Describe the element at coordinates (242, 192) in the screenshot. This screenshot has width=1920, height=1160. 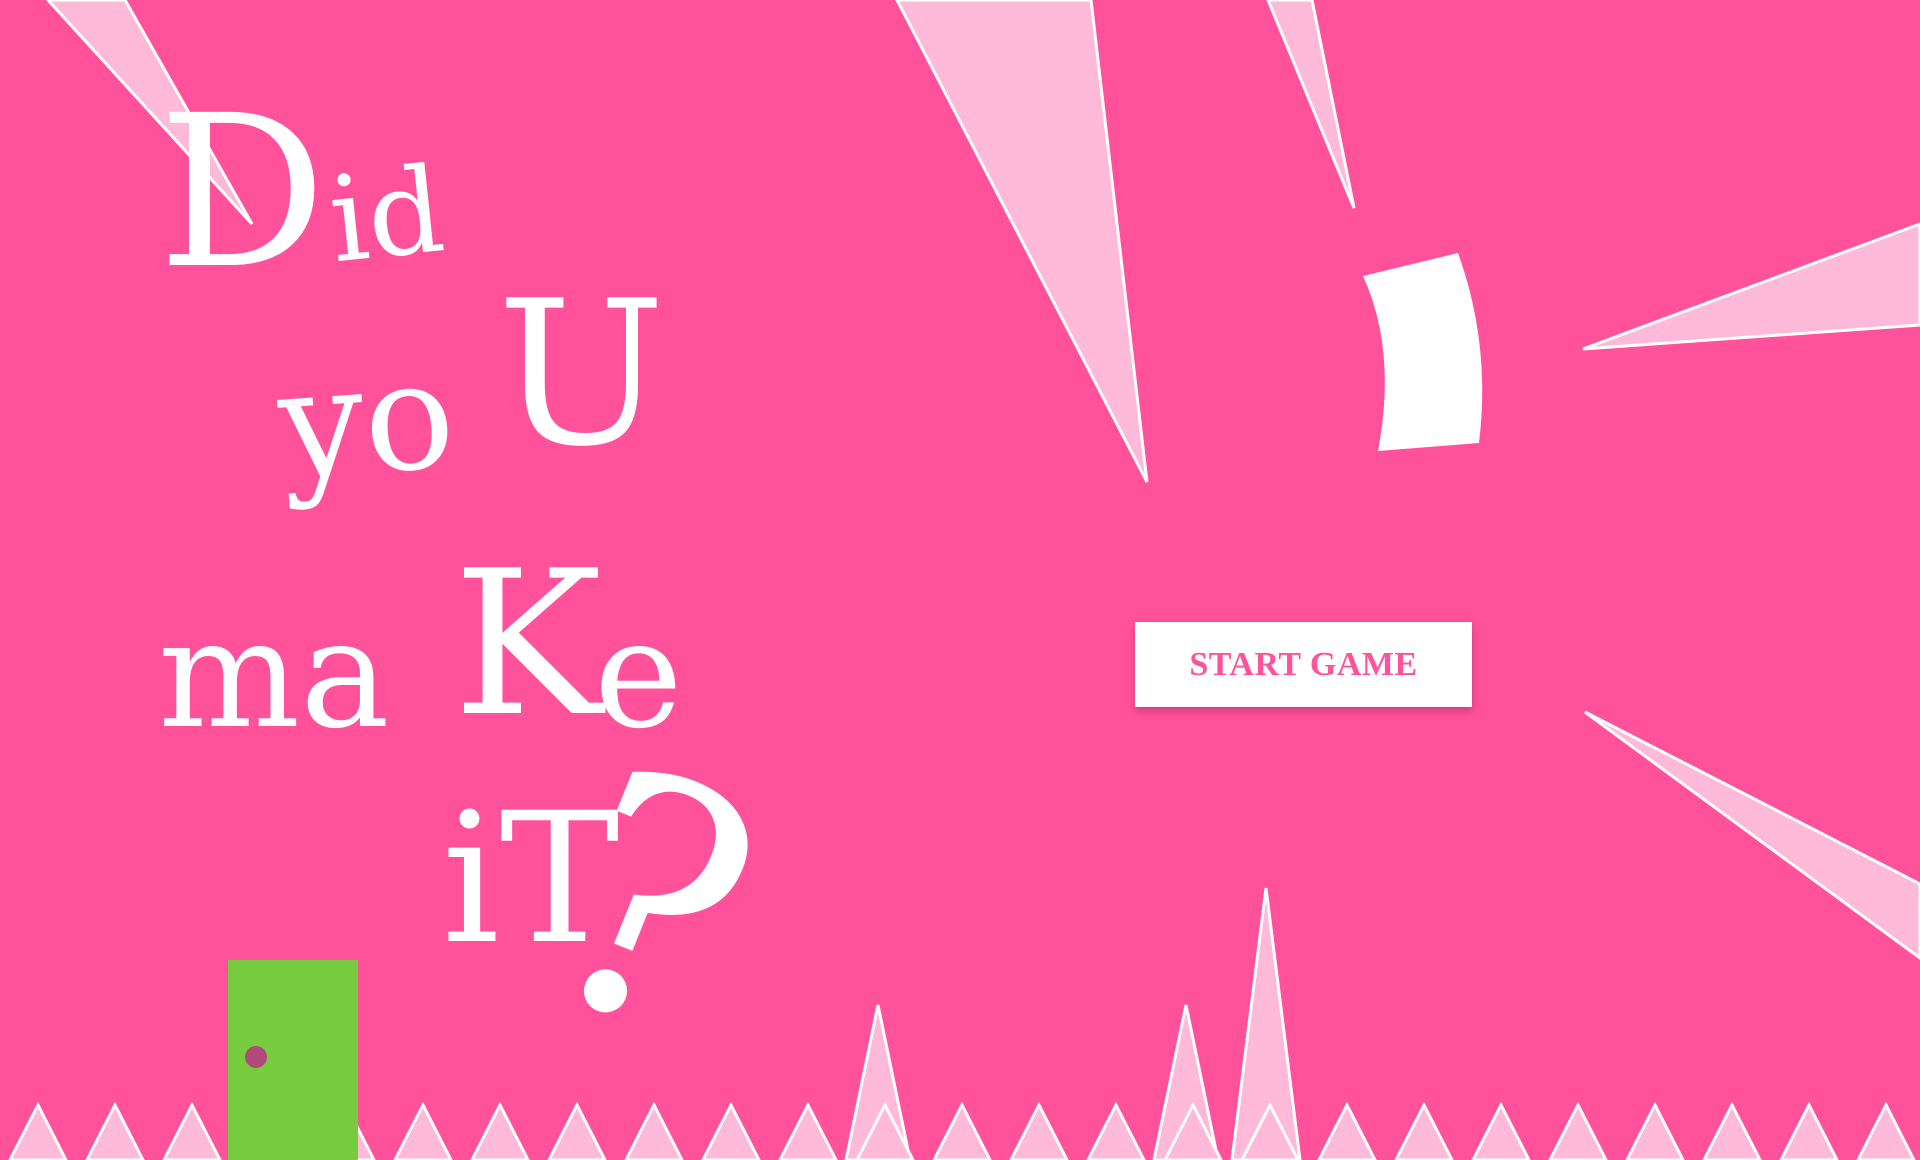
I see `title-letter-d: D` at that location.